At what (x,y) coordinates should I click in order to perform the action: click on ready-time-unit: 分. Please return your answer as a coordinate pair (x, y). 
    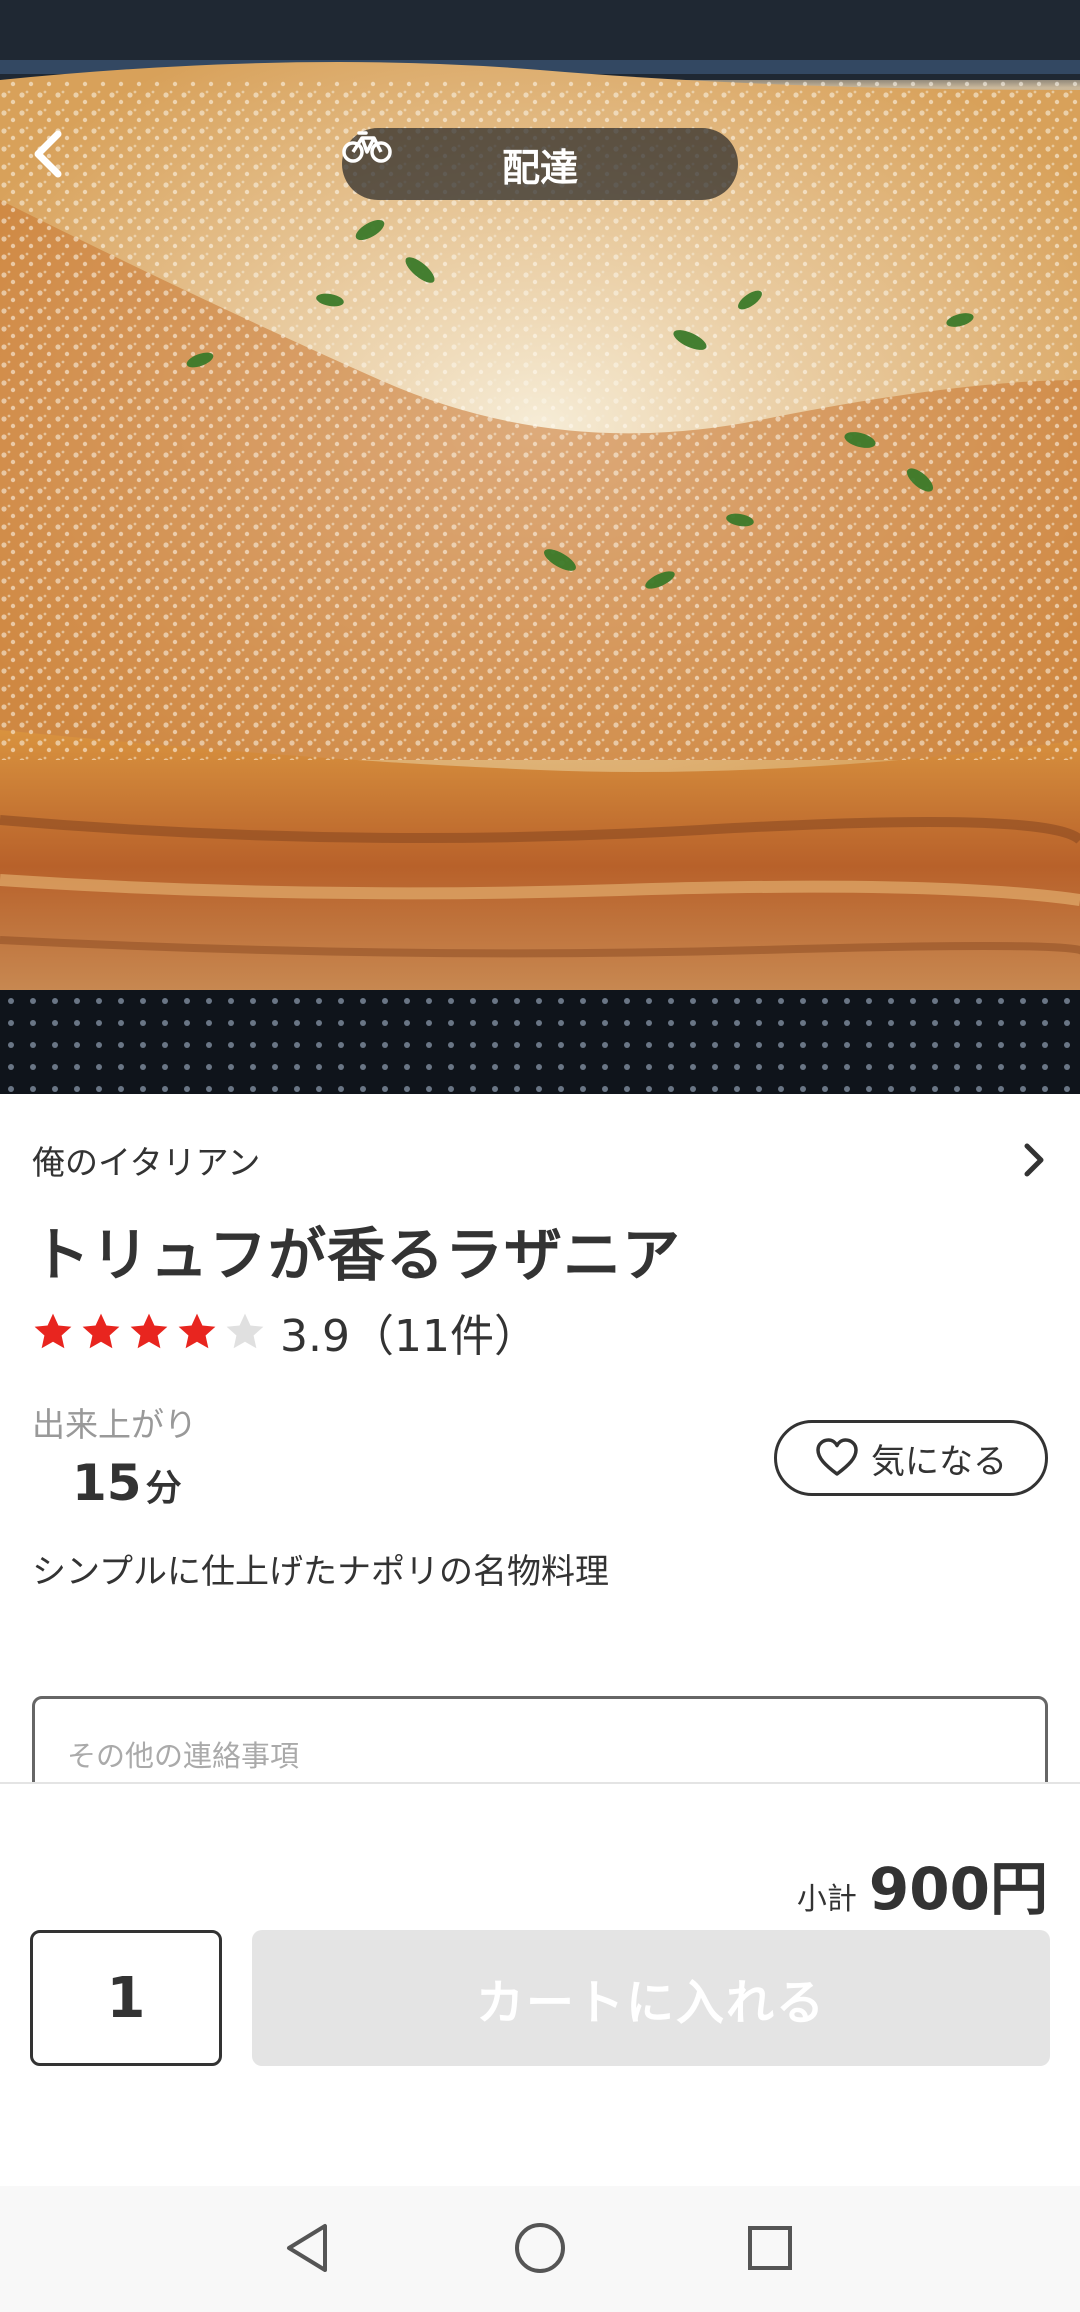
    Looking at the image, I should click on (163, 1488).